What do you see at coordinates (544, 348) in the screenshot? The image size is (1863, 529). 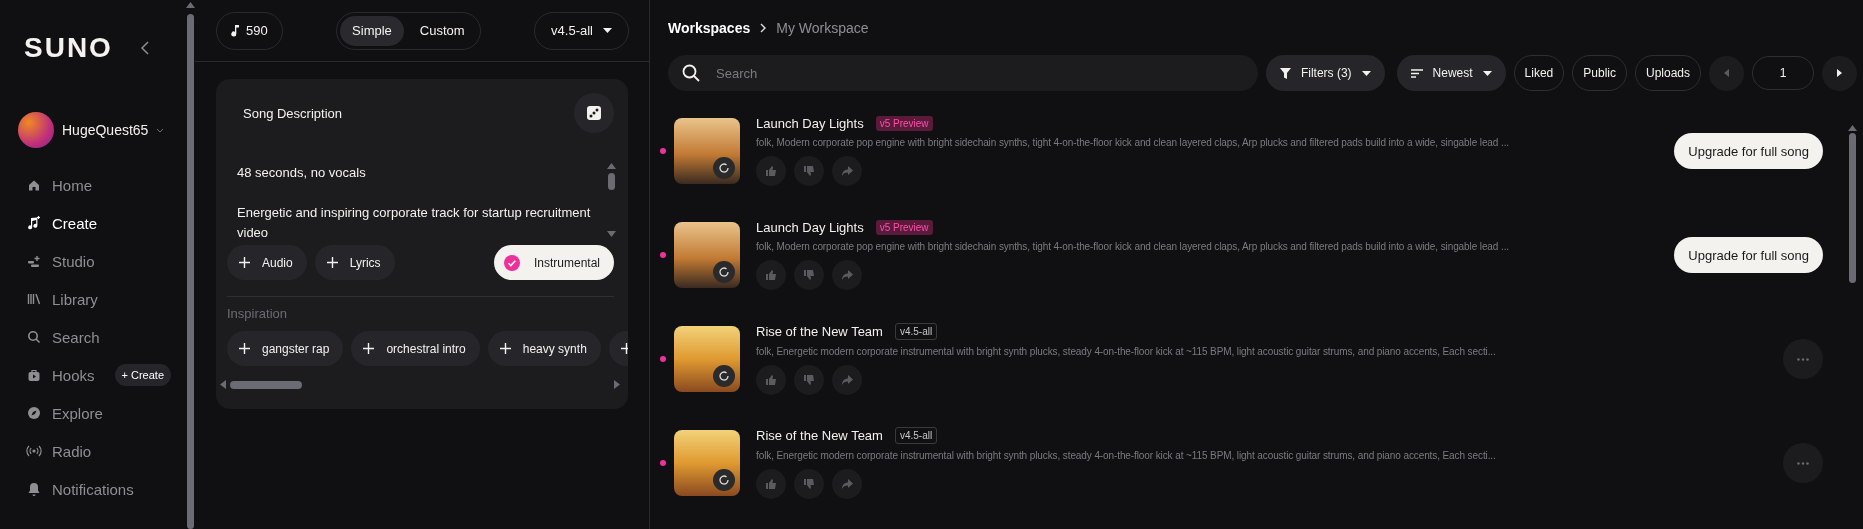 I see `suggestion-chip: heavy synth` at bounding box center [544, 348].